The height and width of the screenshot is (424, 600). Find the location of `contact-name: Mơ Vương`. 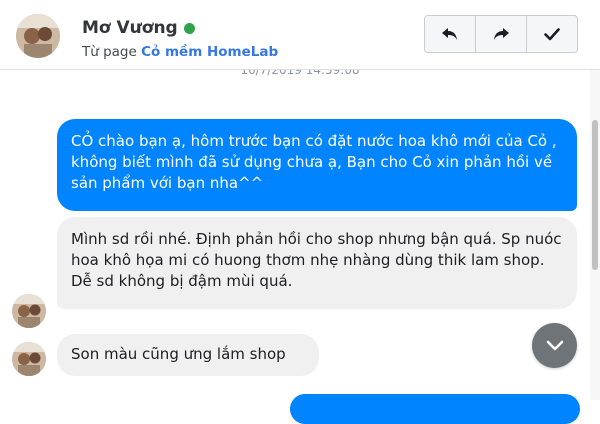

contact-name: Mơ Vương is located at coordinates (130, 28).